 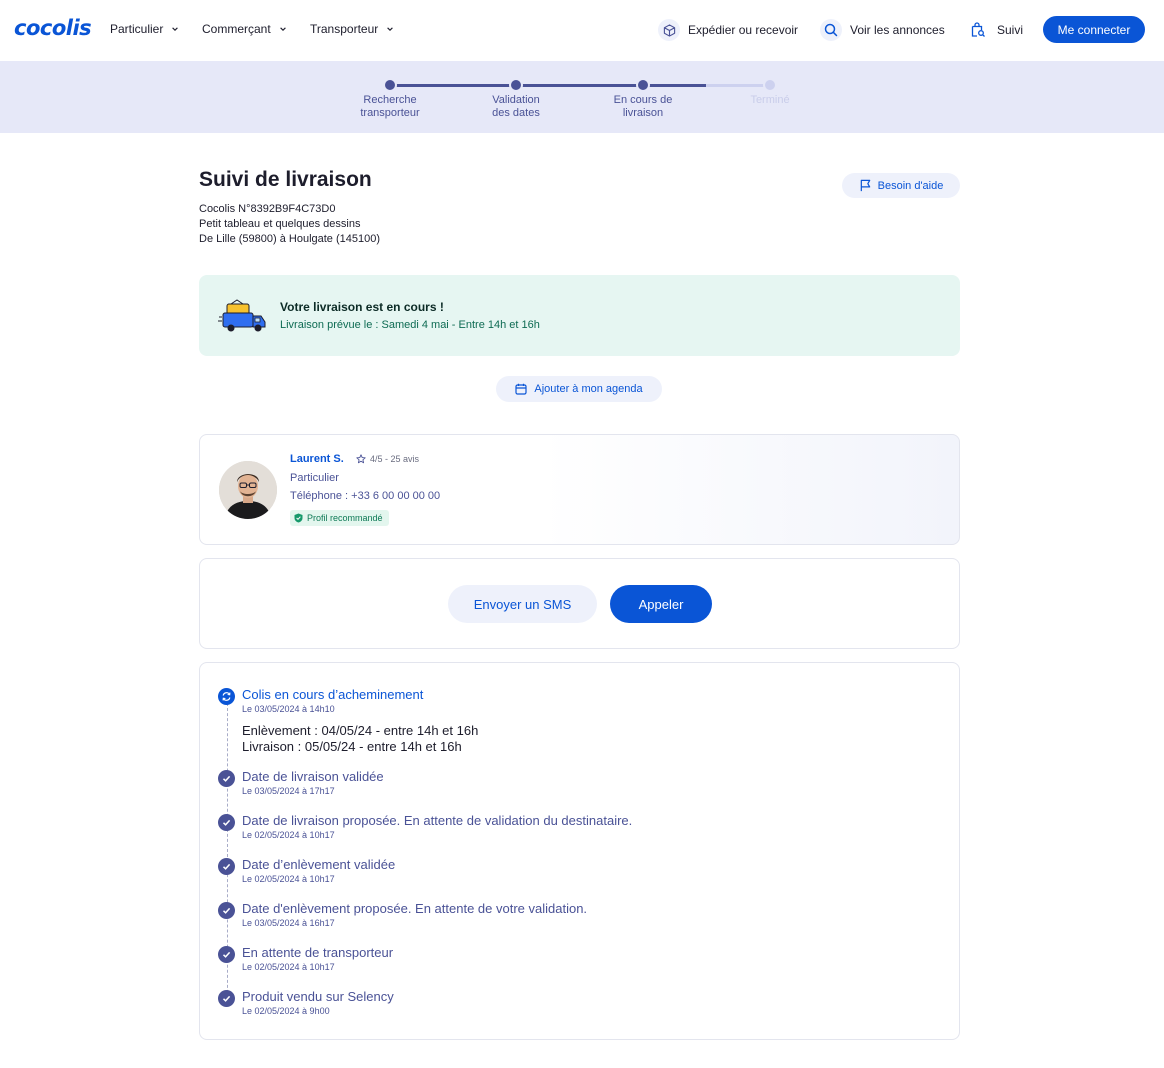 I want to click on step-dot-finished, so click(x=770, y=85).